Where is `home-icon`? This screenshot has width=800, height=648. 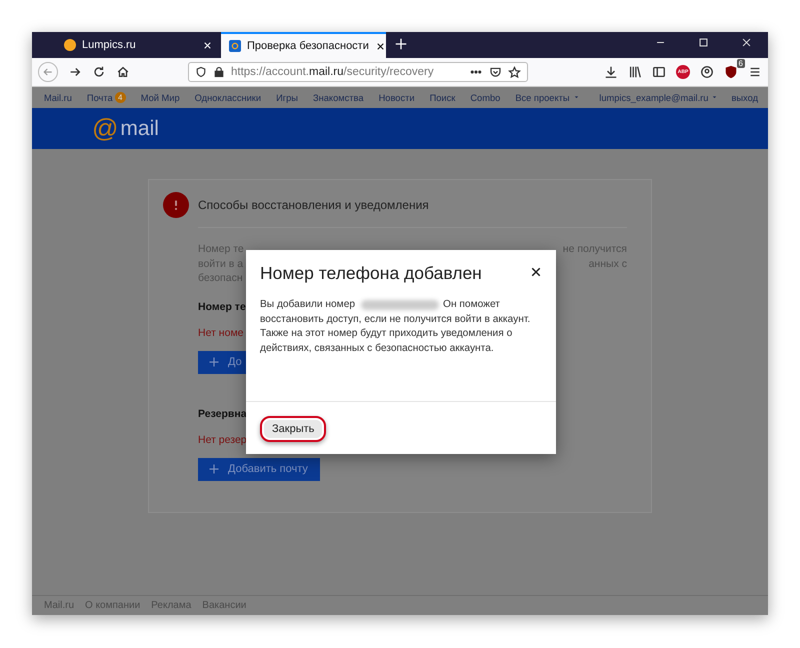 home-icon is located at coordinates (123, 72).